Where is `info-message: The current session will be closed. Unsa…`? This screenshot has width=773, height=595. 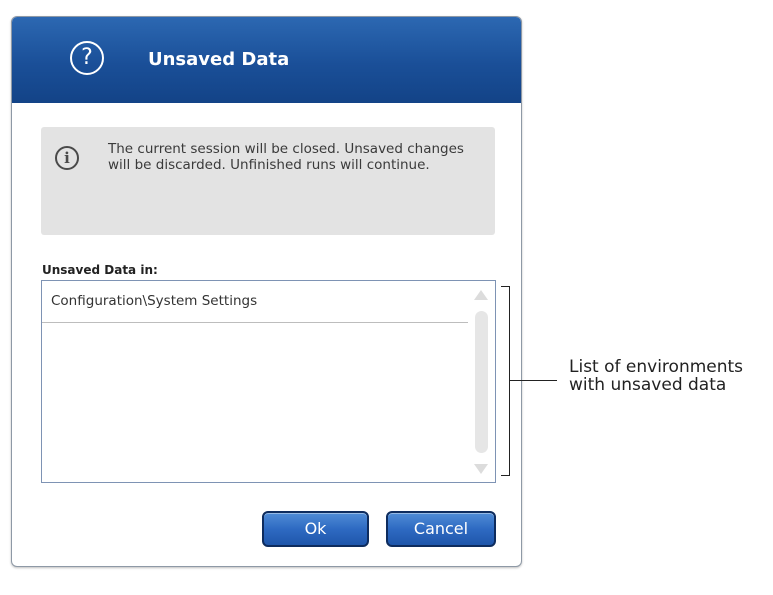 info-message: The current session will be closed. Unsa… is located at coordinates (286, 157).